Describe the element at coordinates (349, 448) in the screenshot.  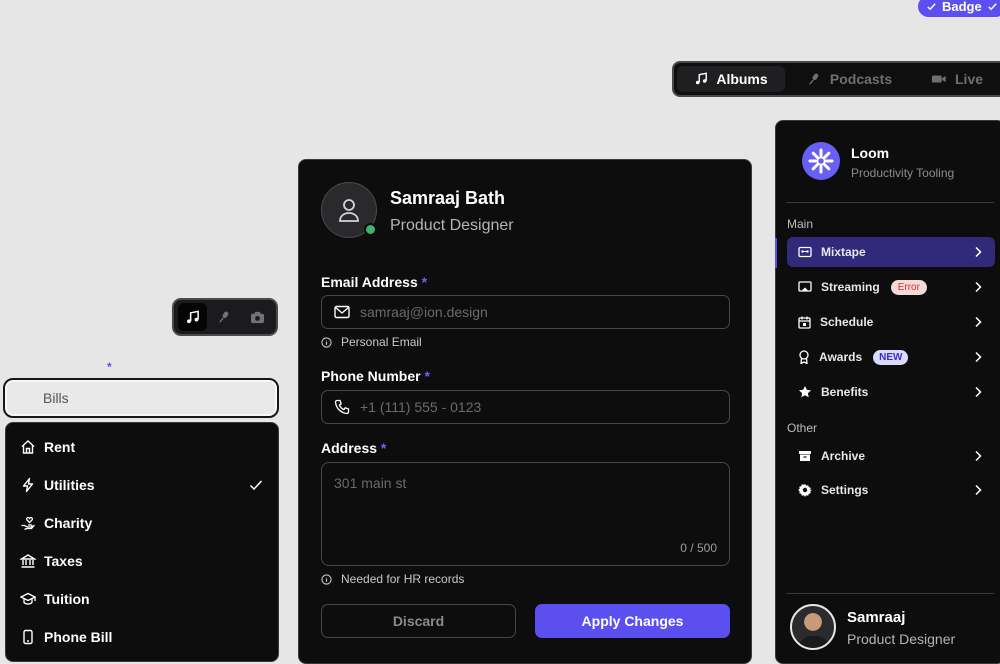
I see `address-label-text: Address` at that location.